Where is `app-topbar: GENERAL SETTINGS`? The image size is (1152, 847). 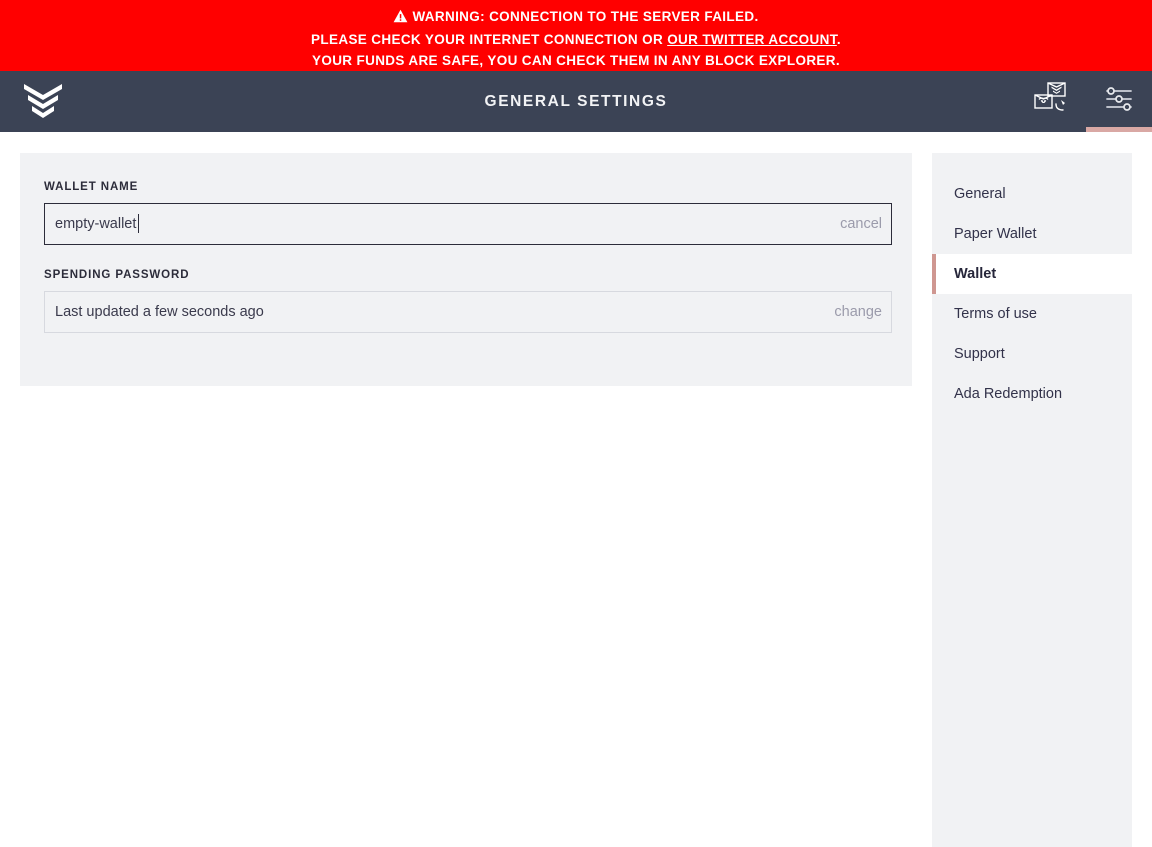
app-topbar: GENERAL SETTINGS is located at coordinates (576, 101).